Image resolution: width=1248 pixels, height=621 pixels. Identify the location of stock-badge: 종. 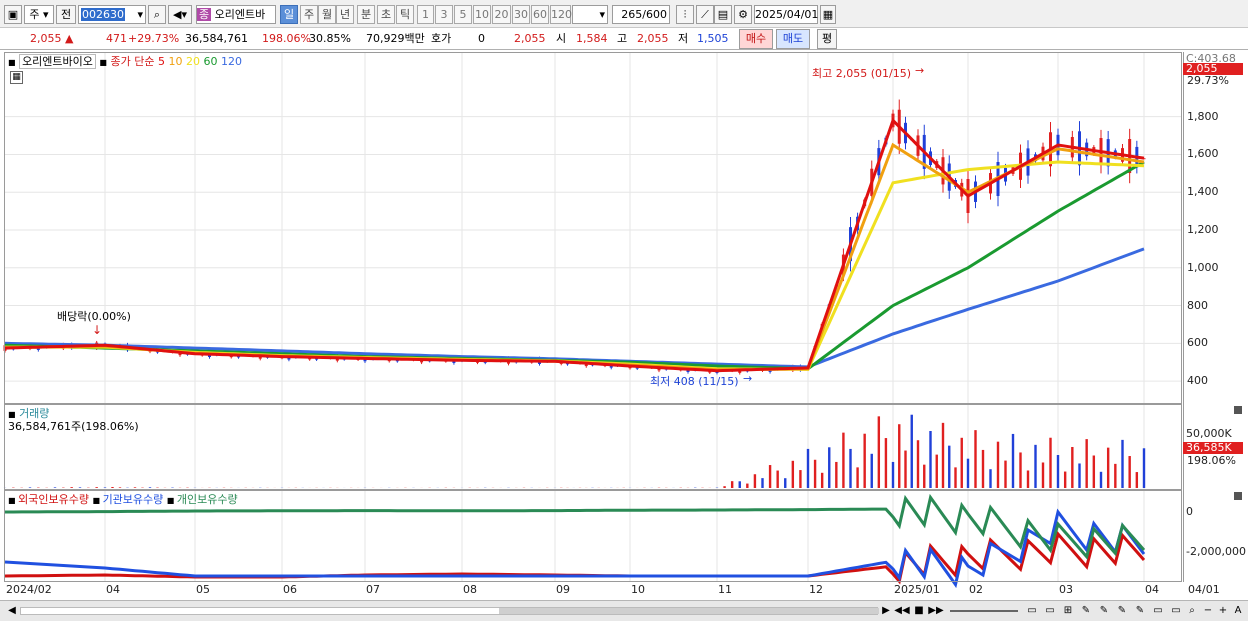
(204, 14).